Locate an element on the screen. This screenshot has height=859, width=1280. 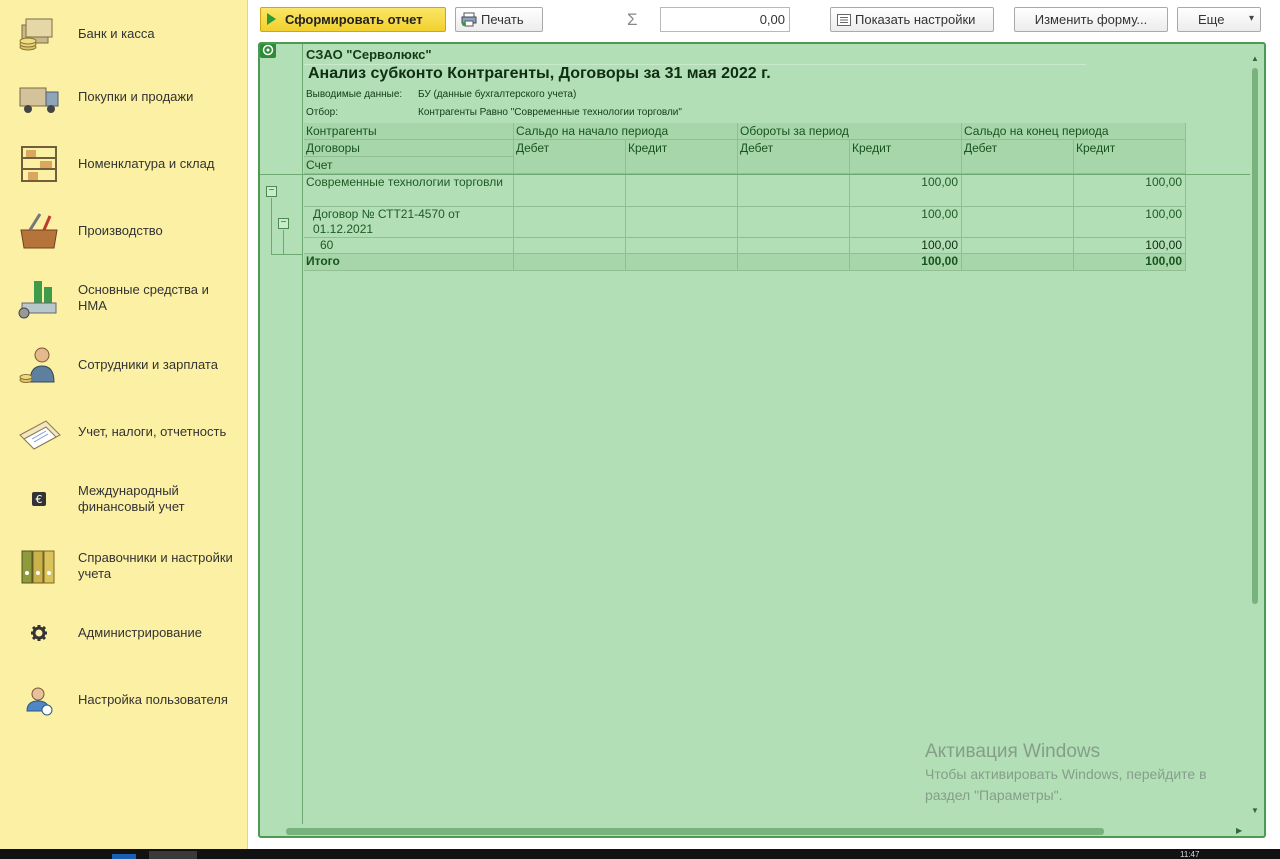
organization-name: СЗАО "Серволюкс" is located at coordinates (369, 54).